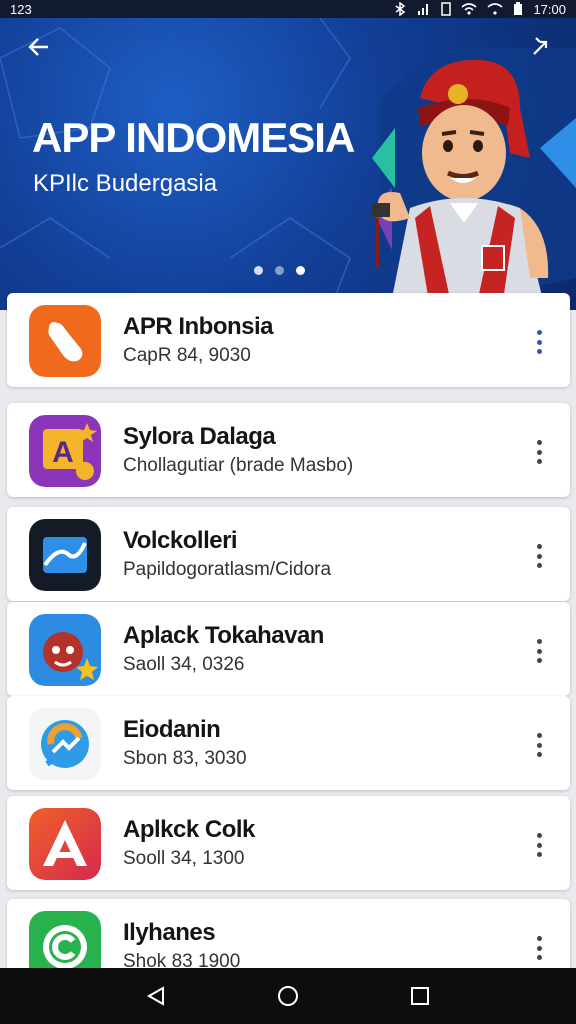 The height and width of the screenshot is (1024, 576). Describe the element at coordinates (518, 8) in the screenshot. I see `battery-icon` at that location.